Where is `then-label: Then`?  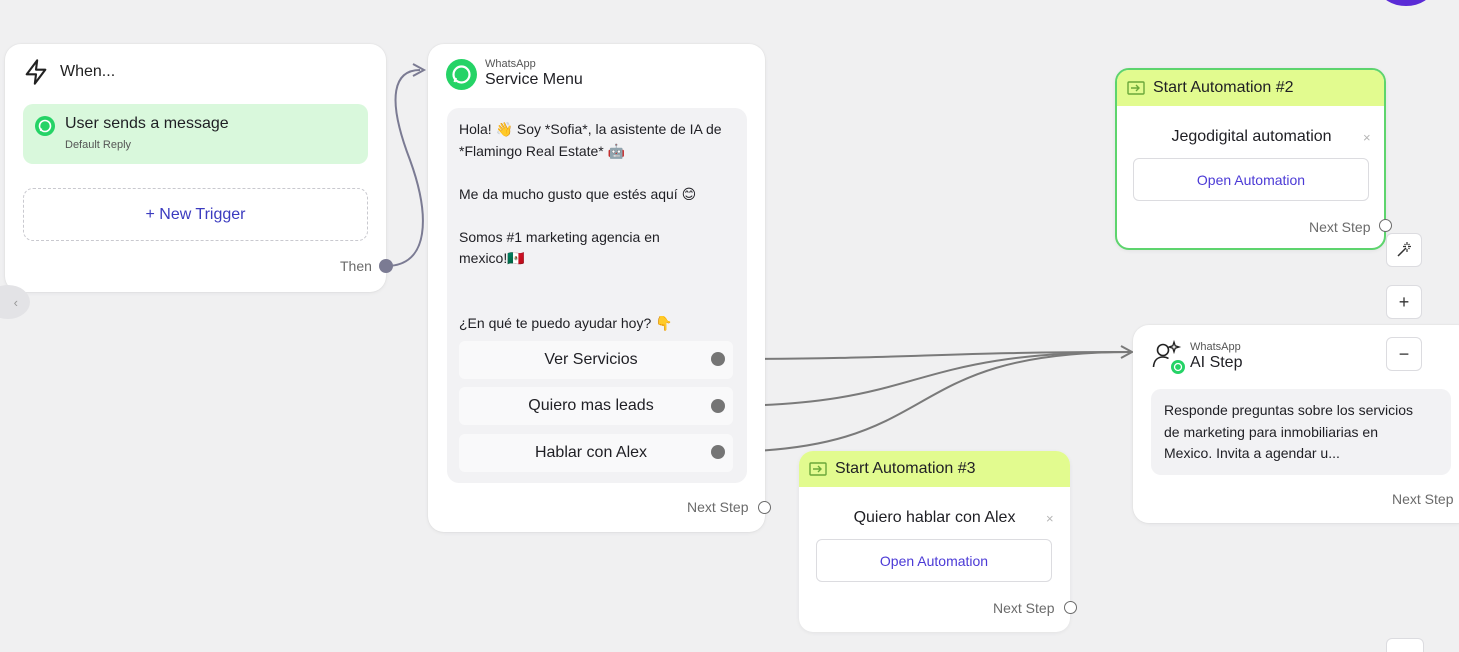
then-label: Then is located at coordinates (356, 266).